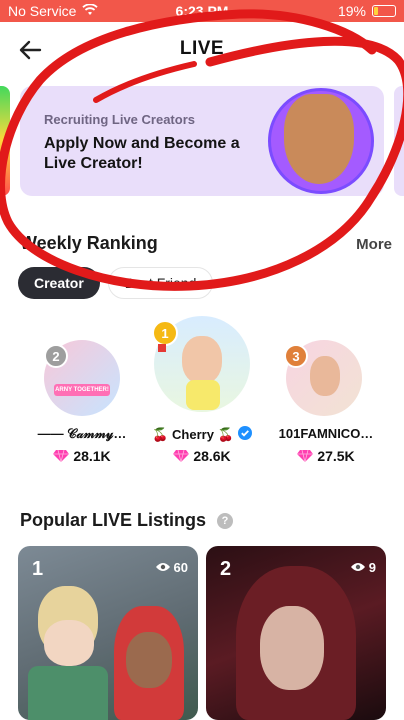  Describe the element at coordinates (68, 693) in the screenshot. I see `listing-thumbnail-shirt` at that location.